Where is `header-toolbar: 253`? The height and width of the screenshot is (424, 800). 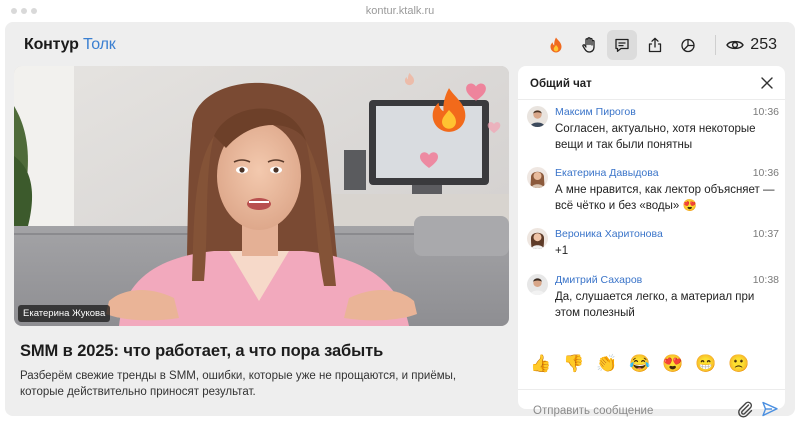 header-toolbar: 253 is located at coordinates (657, 45).